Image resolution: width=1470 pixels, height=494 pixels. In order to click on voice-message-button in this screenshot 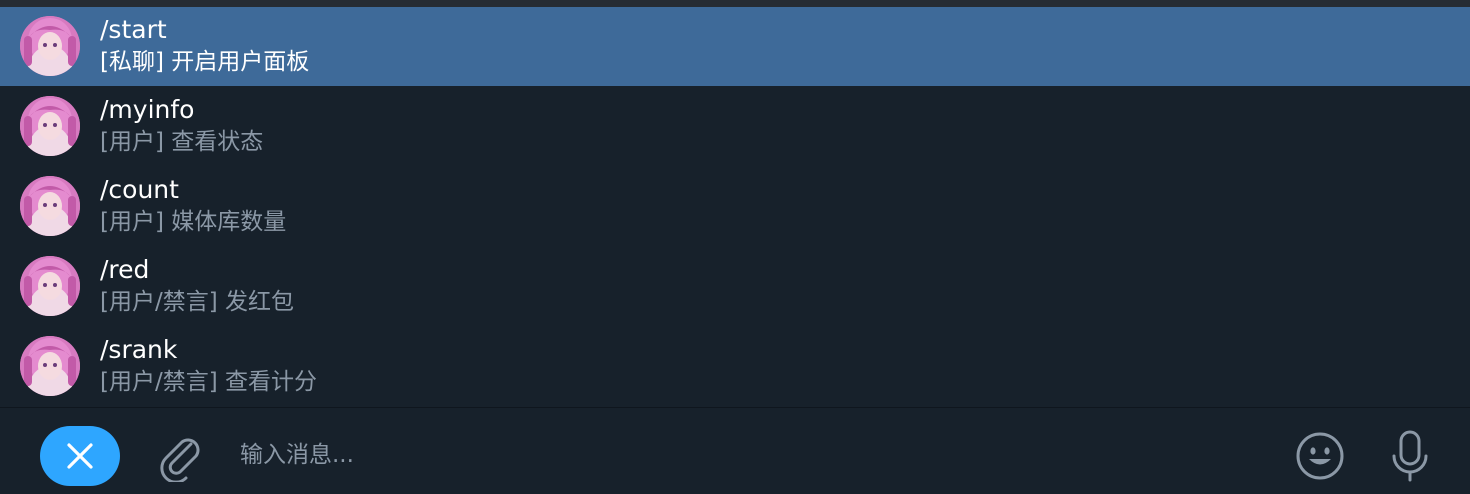, I will do `click(1410, 456)`.